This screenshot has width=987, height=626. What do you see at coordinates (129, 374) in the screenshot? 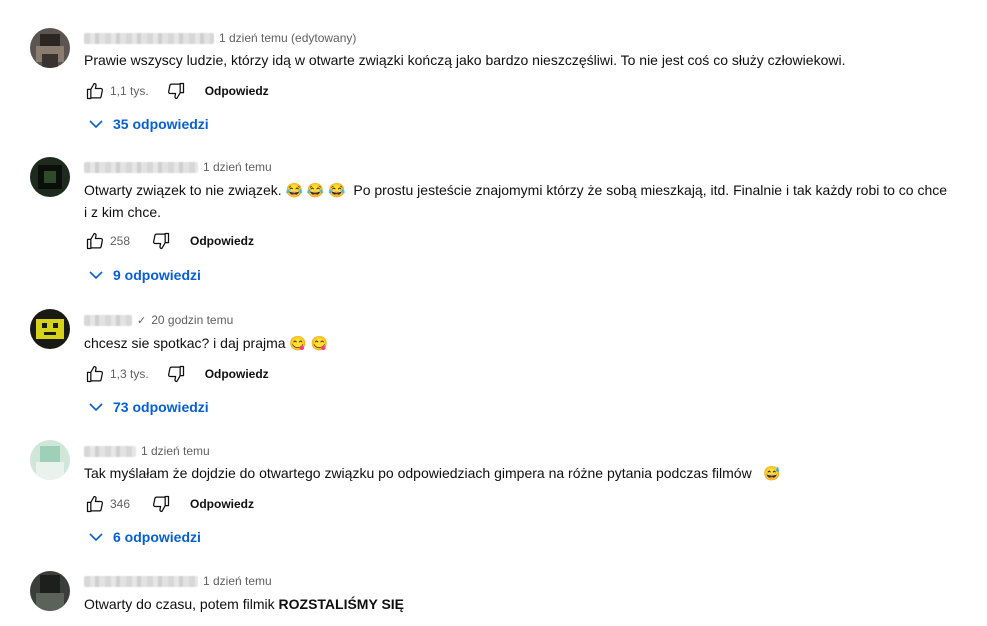
I see `like-count: 1,3 tys.` at bounding box center [129, 374].